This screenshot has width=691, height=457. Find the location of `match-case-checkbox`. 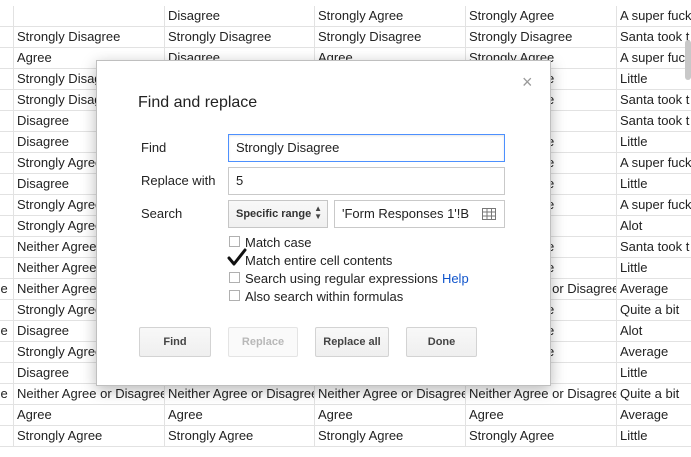

match-case-checkbox is located at coordinates (234, 241).